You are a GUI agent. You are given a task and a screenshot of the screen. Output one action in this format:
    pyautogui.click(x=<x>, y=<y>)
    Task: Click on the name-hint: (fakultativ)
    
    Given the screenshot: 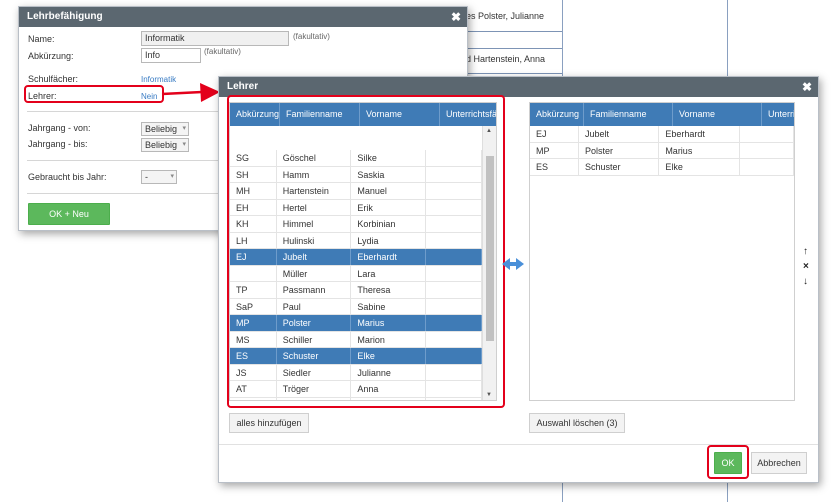 What is the action you would take?
    pyautogui.click(x=311, y=36)
    